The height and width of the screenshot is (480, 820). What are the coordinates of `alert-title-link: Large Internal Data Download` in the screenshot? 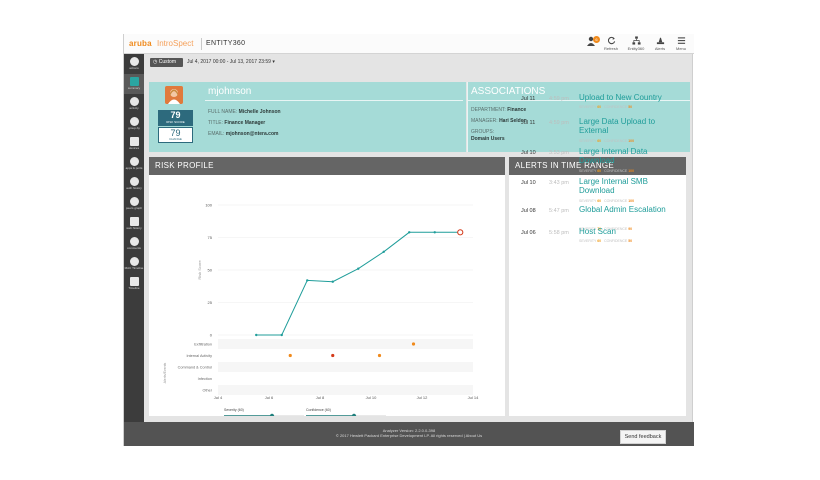 It's located at (631, 156).